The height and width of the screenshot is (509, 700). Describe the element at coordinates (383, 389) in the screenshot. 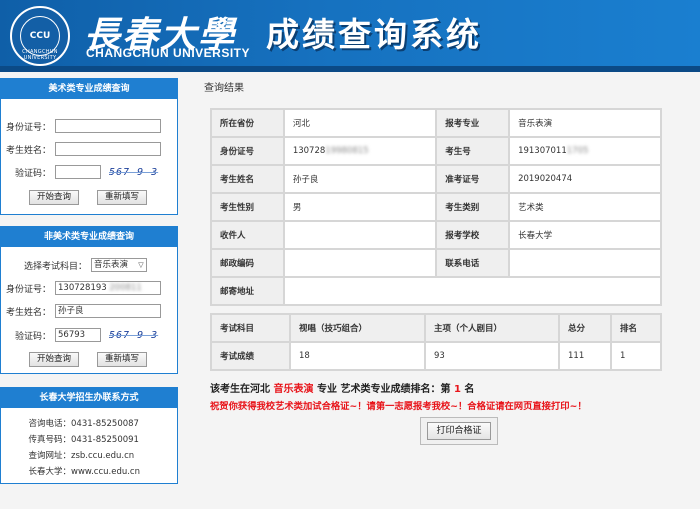

I see `rank-middle: 专业 艺术类专业成绩排名：第` at that location.